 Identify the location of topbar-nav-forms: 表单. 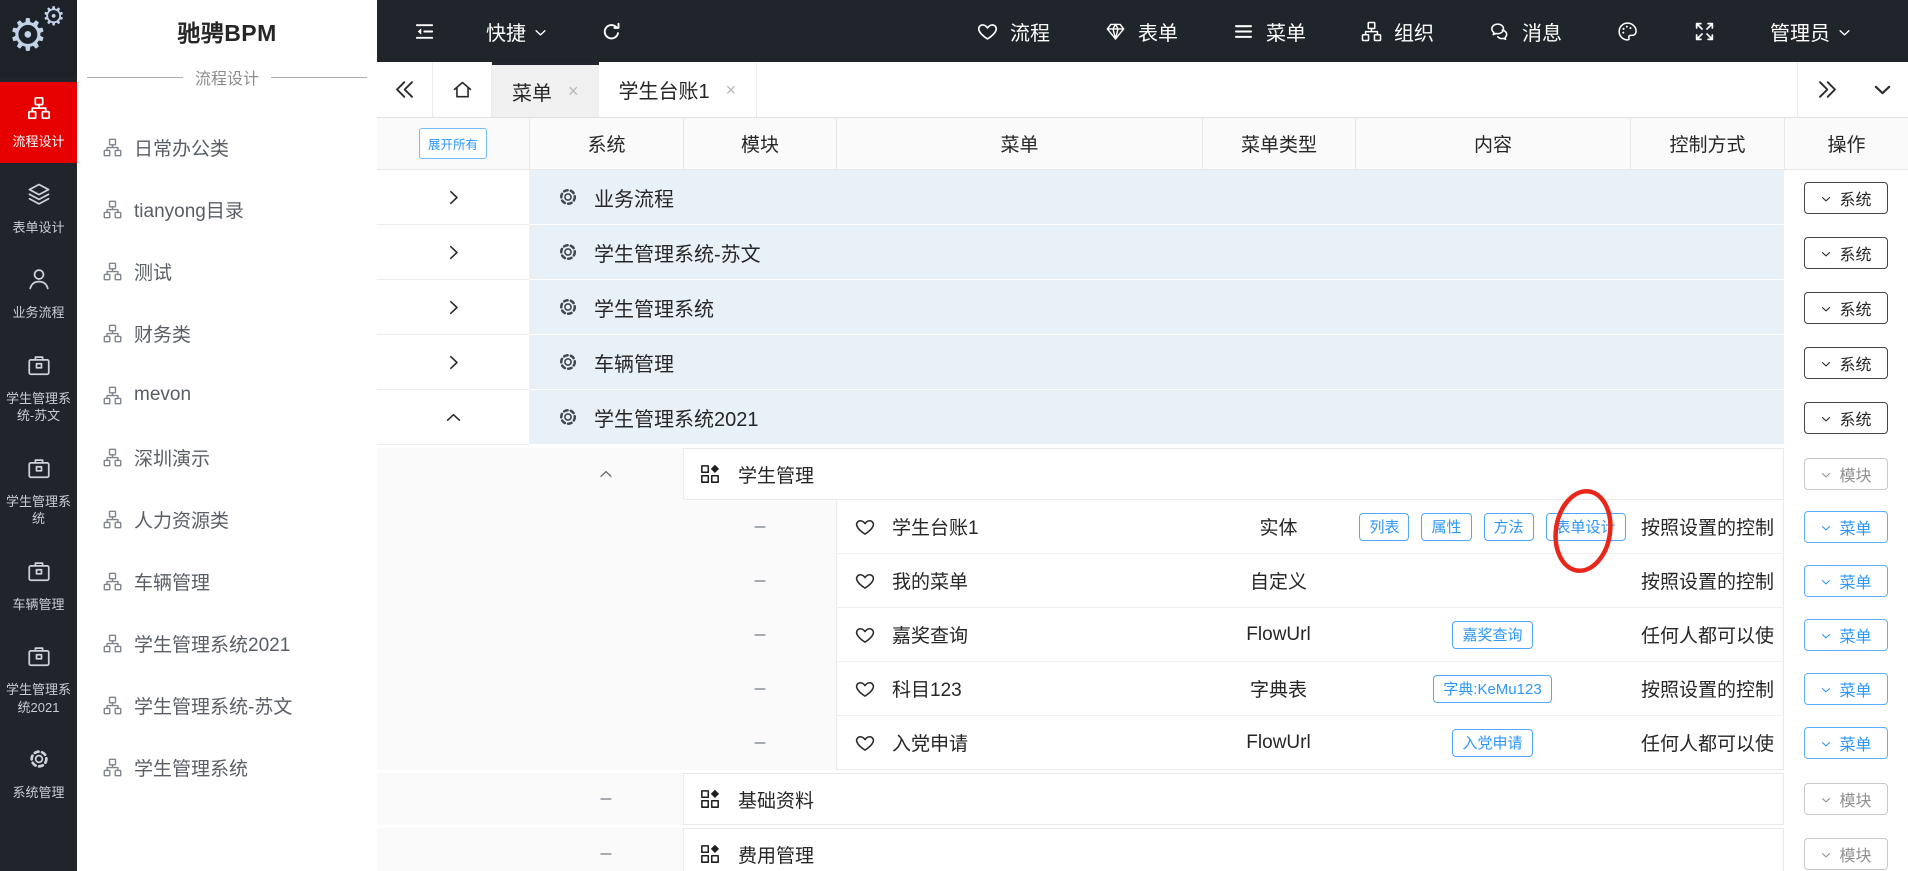
(1141, 31).